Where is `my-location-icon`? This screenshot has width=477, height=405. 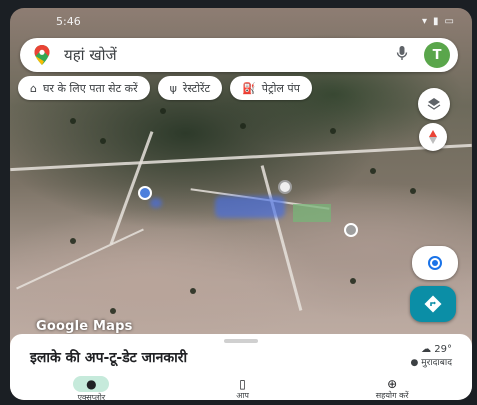 my-location-icon is located at coordinates (435, 263).